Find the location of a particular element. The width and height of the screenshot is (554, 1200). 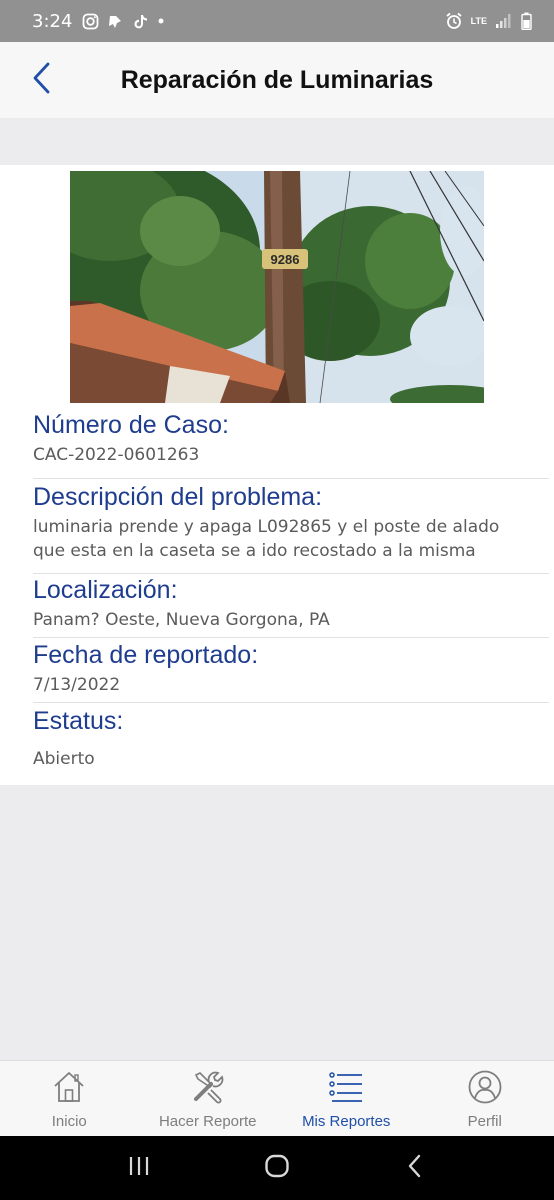

case-number-value: CAC-2022-0601263 is located at coordinates (116, 455).